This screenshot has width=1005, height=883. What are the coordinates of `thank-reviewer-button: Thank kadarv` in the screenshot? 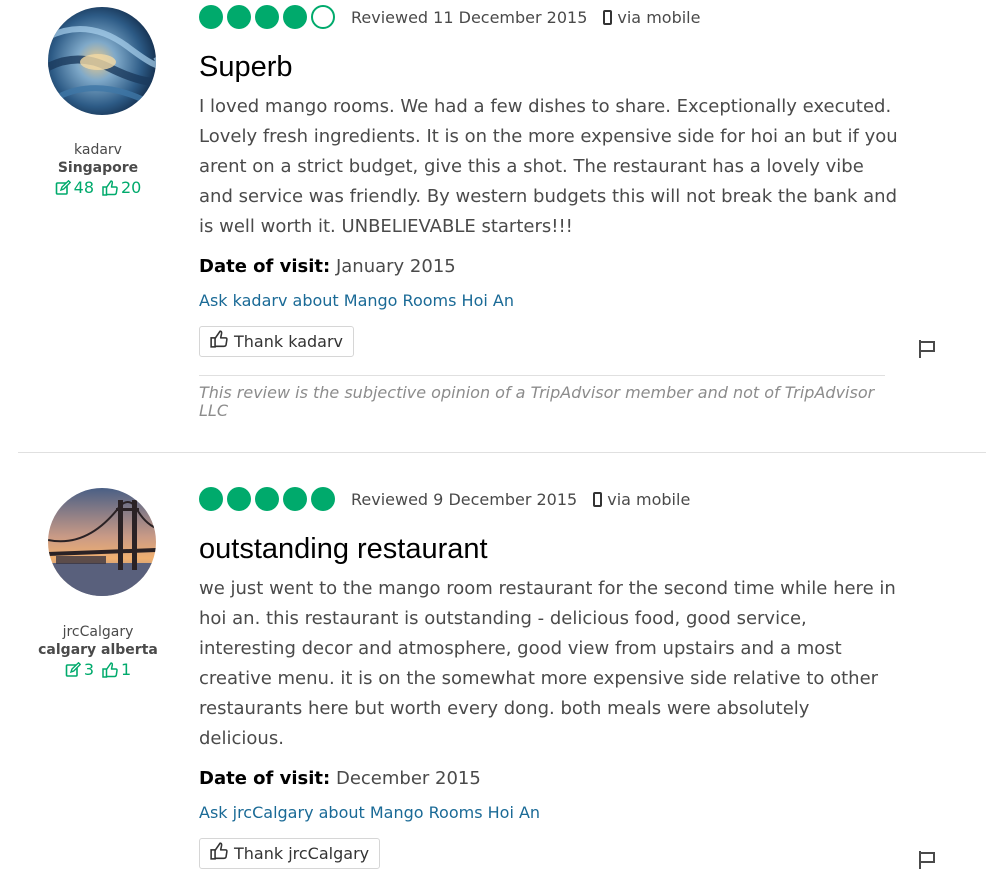 It's located at (277, 341).